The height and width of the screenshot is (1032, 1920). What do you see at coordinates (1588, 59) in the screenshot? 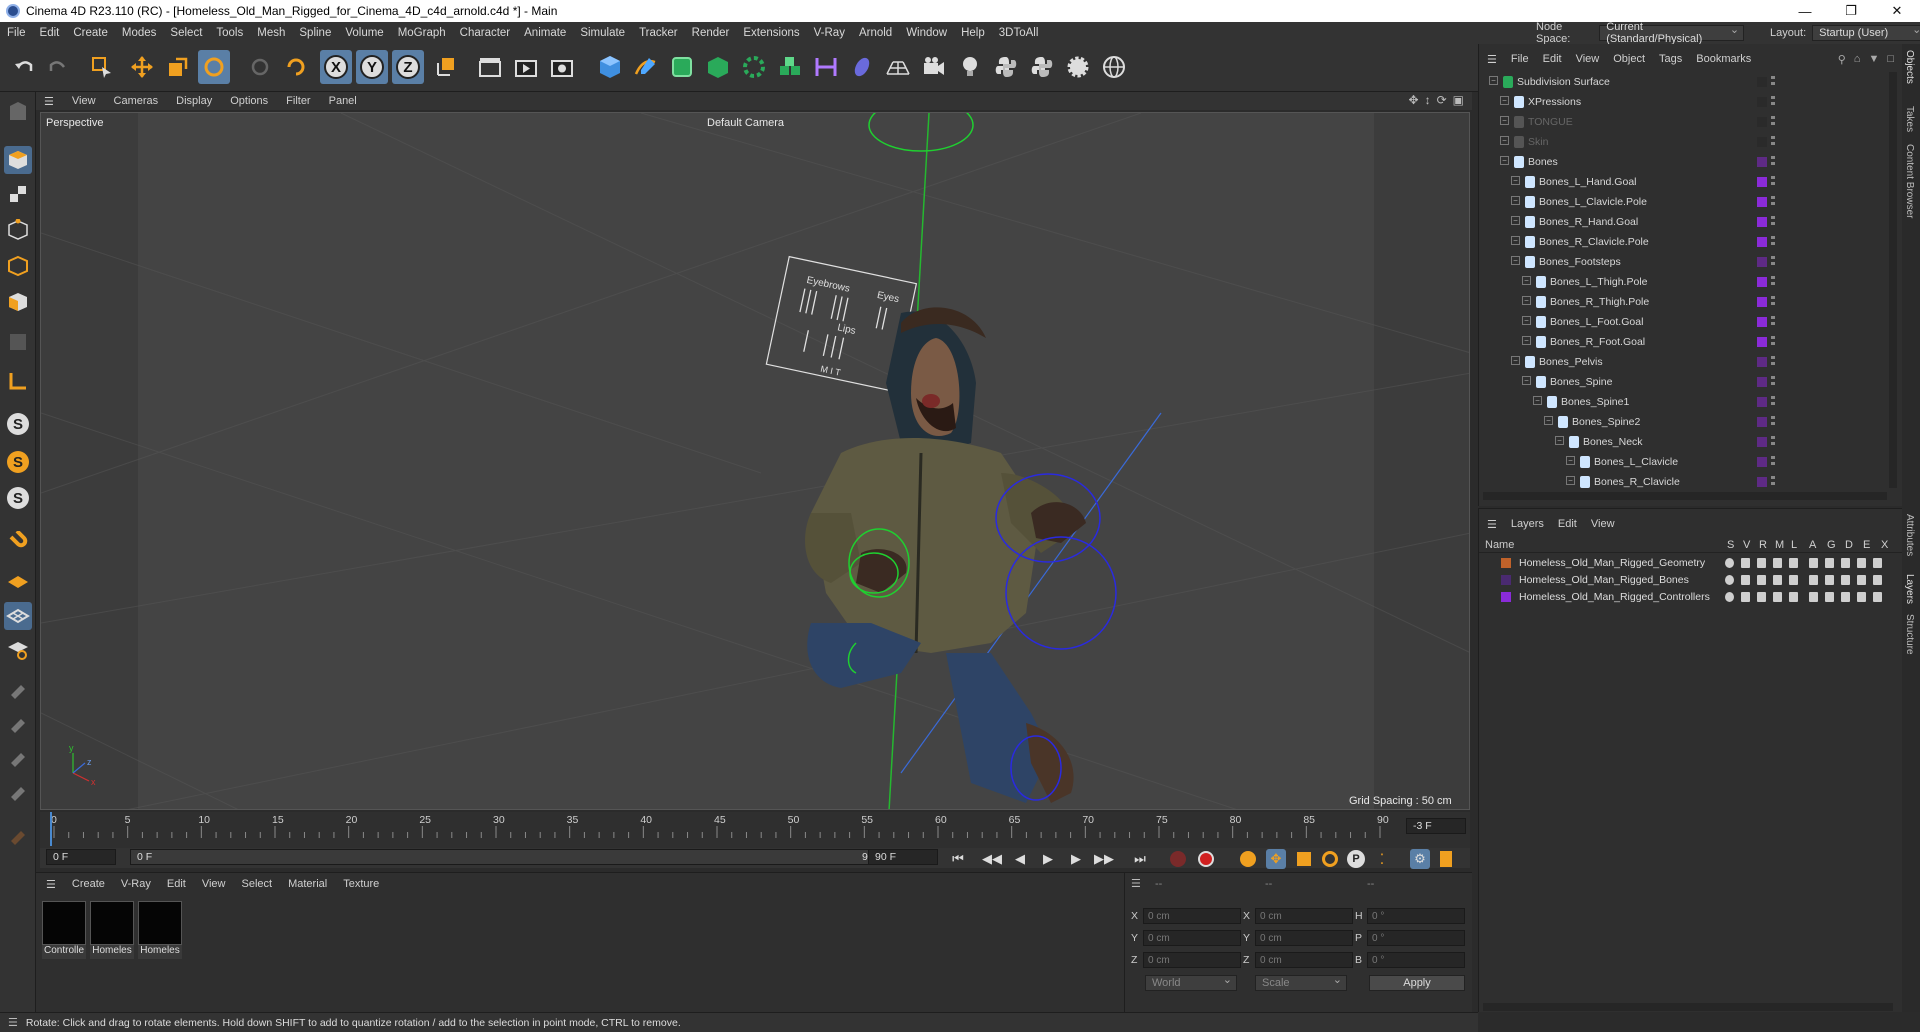
I see `obj-menu-view: View` at bounding box center [1588, 59].